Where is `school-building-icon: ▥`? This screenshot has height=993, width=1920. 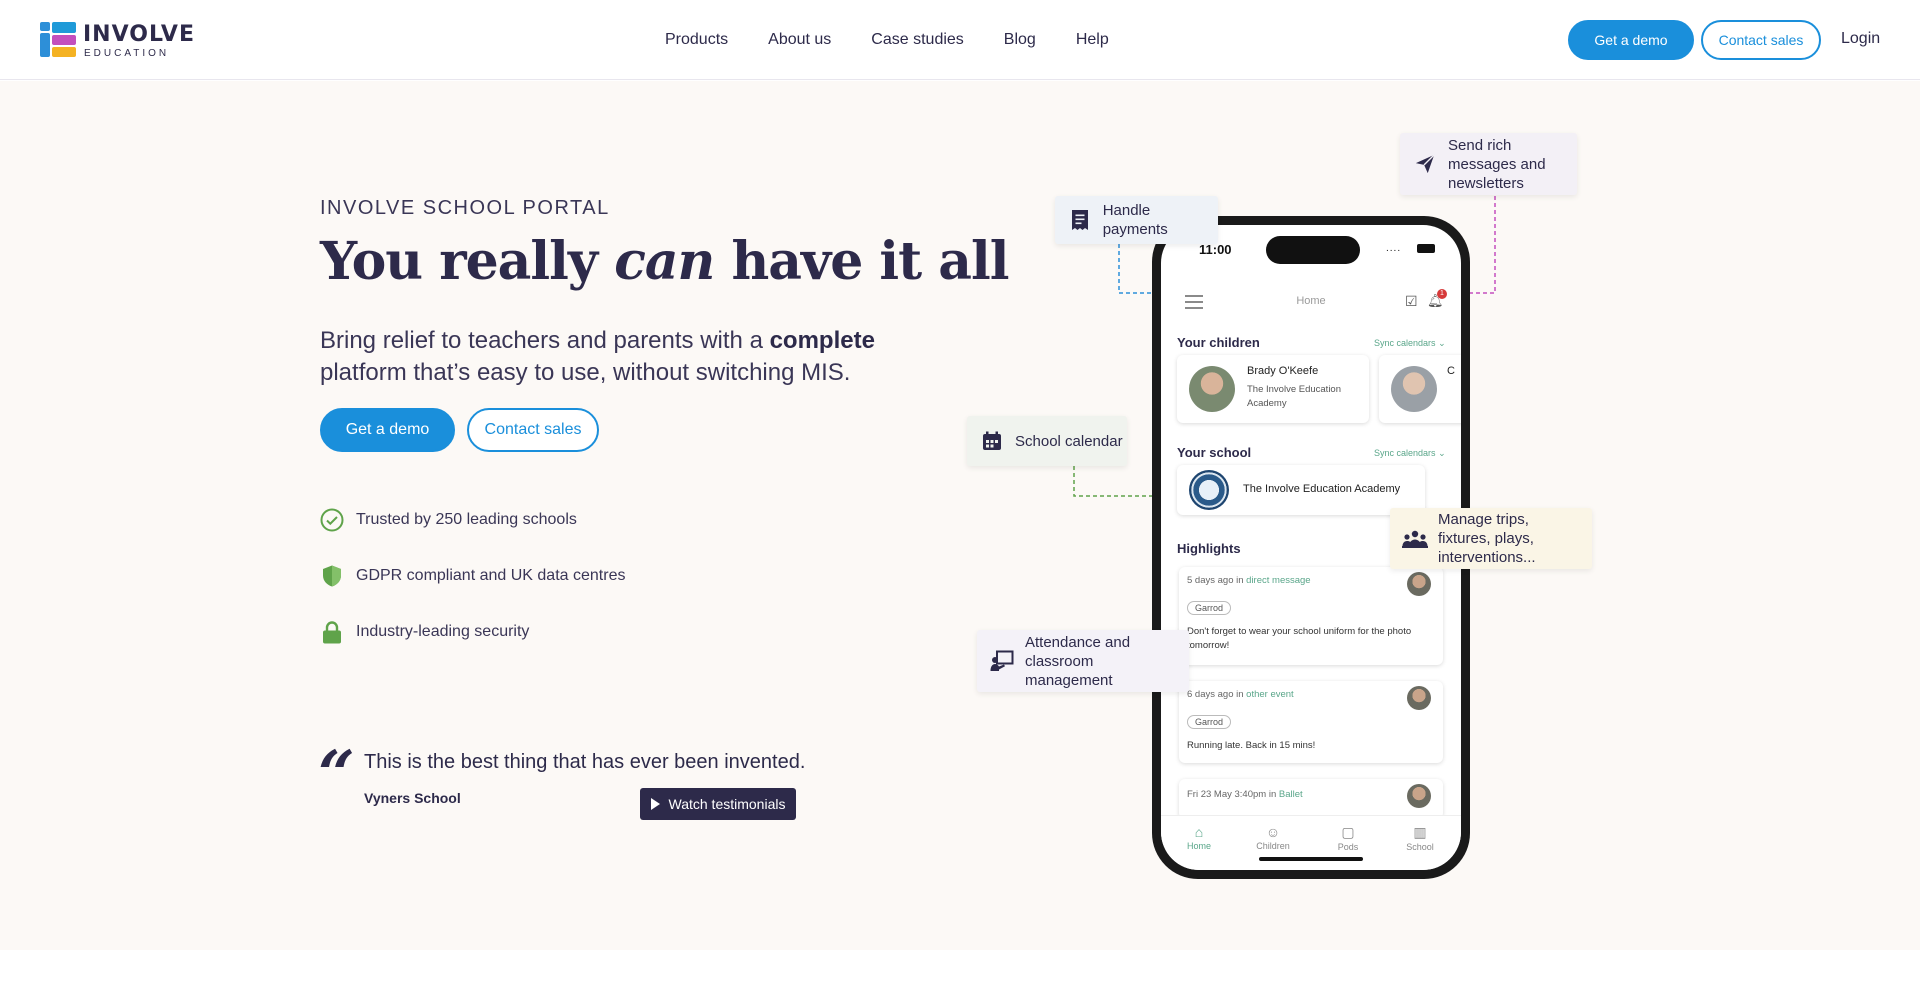 school-building-icon: ▥ is located at coordinates (1420, 832).